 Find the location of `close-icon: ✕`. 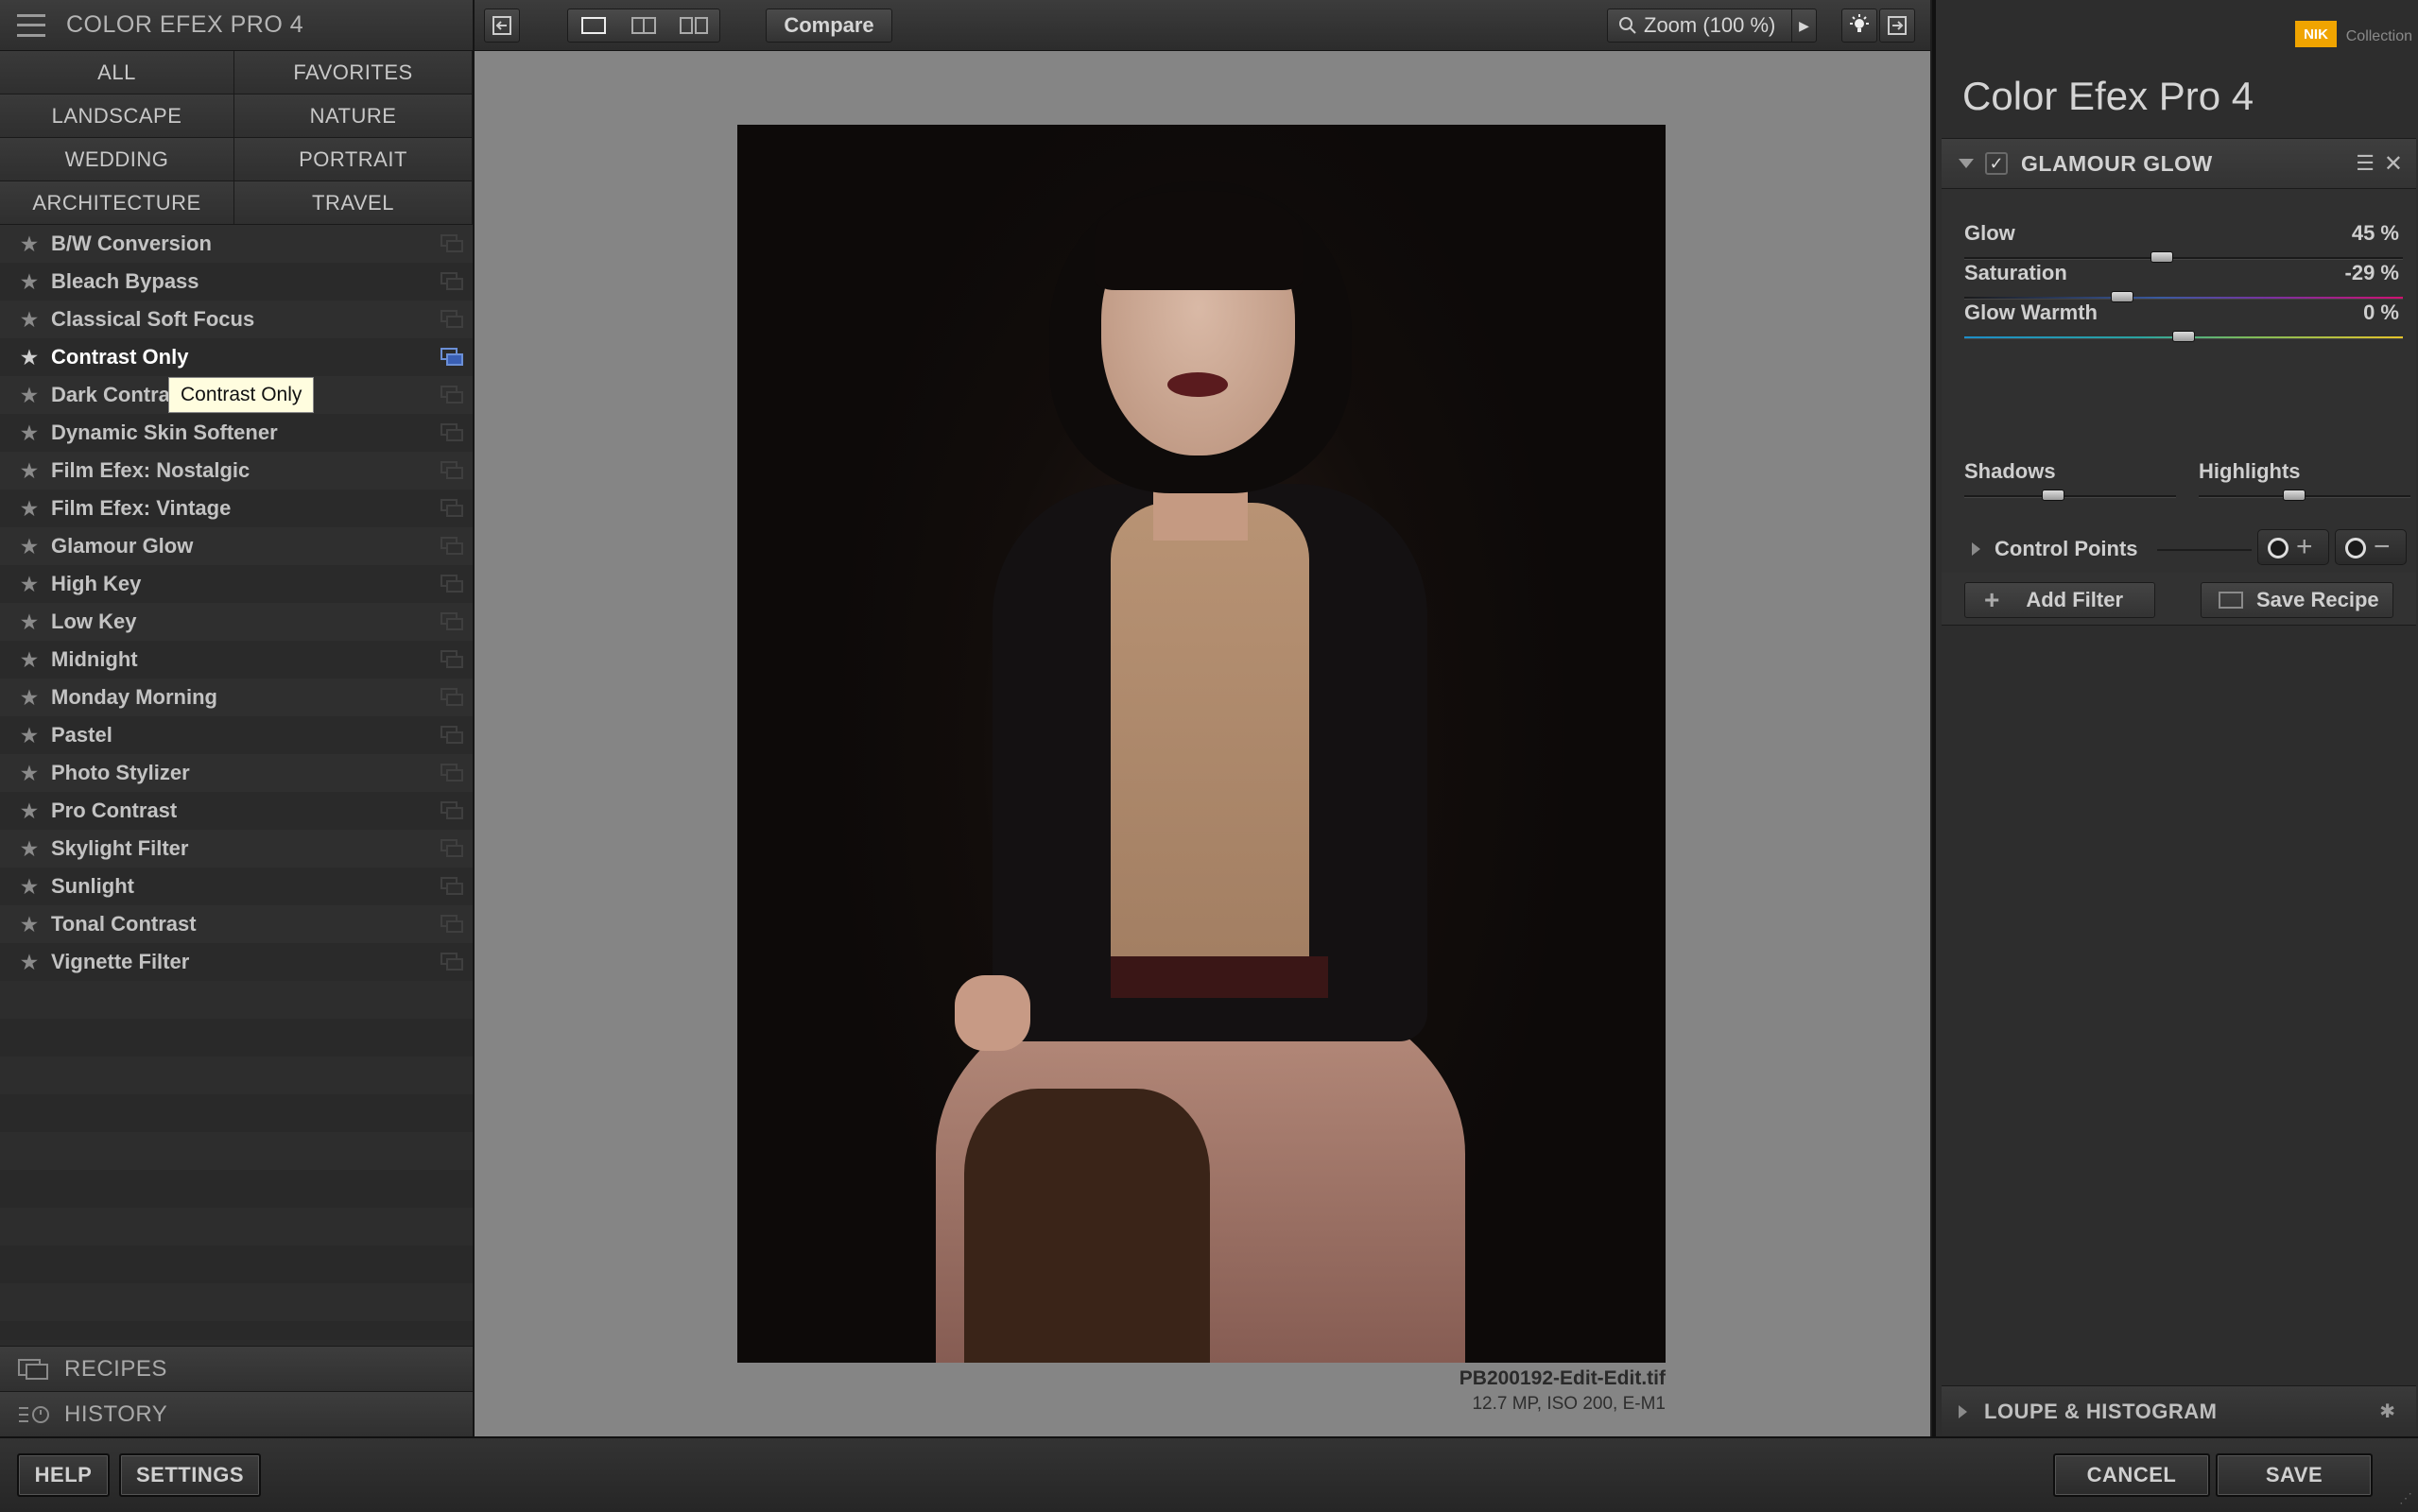

close-icon: ✕ is located at coordinates (2394, 164).